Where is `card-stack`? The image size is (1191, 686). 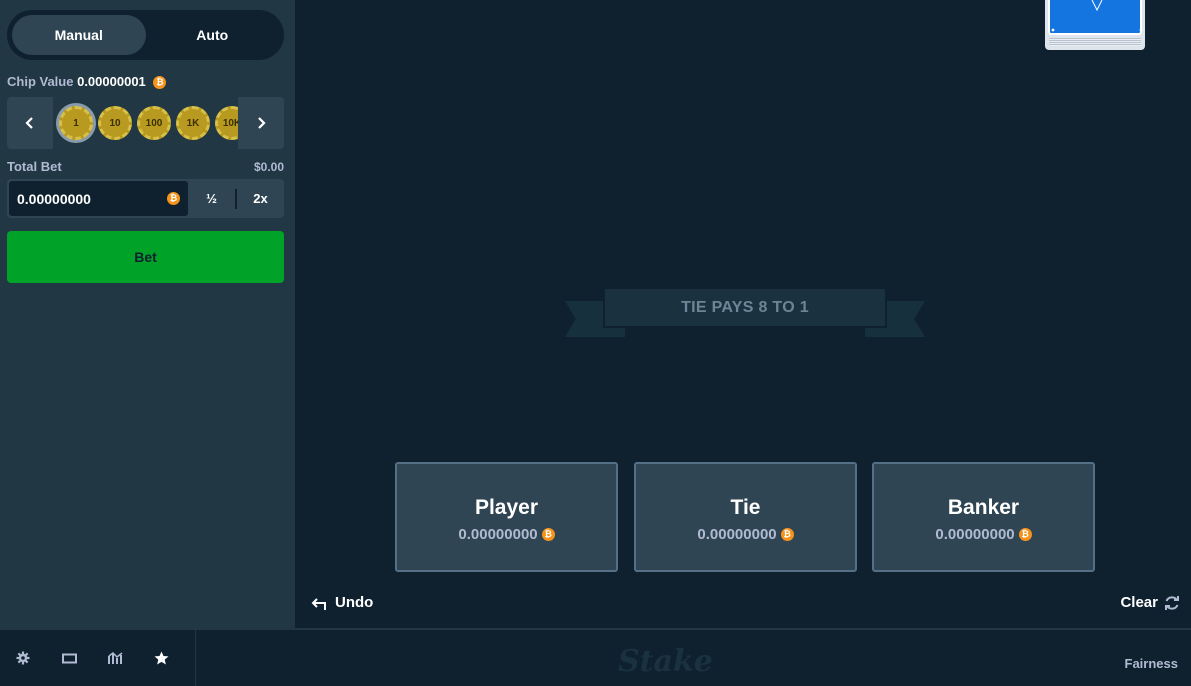
card-stack is located at coordinates (1095, 42).